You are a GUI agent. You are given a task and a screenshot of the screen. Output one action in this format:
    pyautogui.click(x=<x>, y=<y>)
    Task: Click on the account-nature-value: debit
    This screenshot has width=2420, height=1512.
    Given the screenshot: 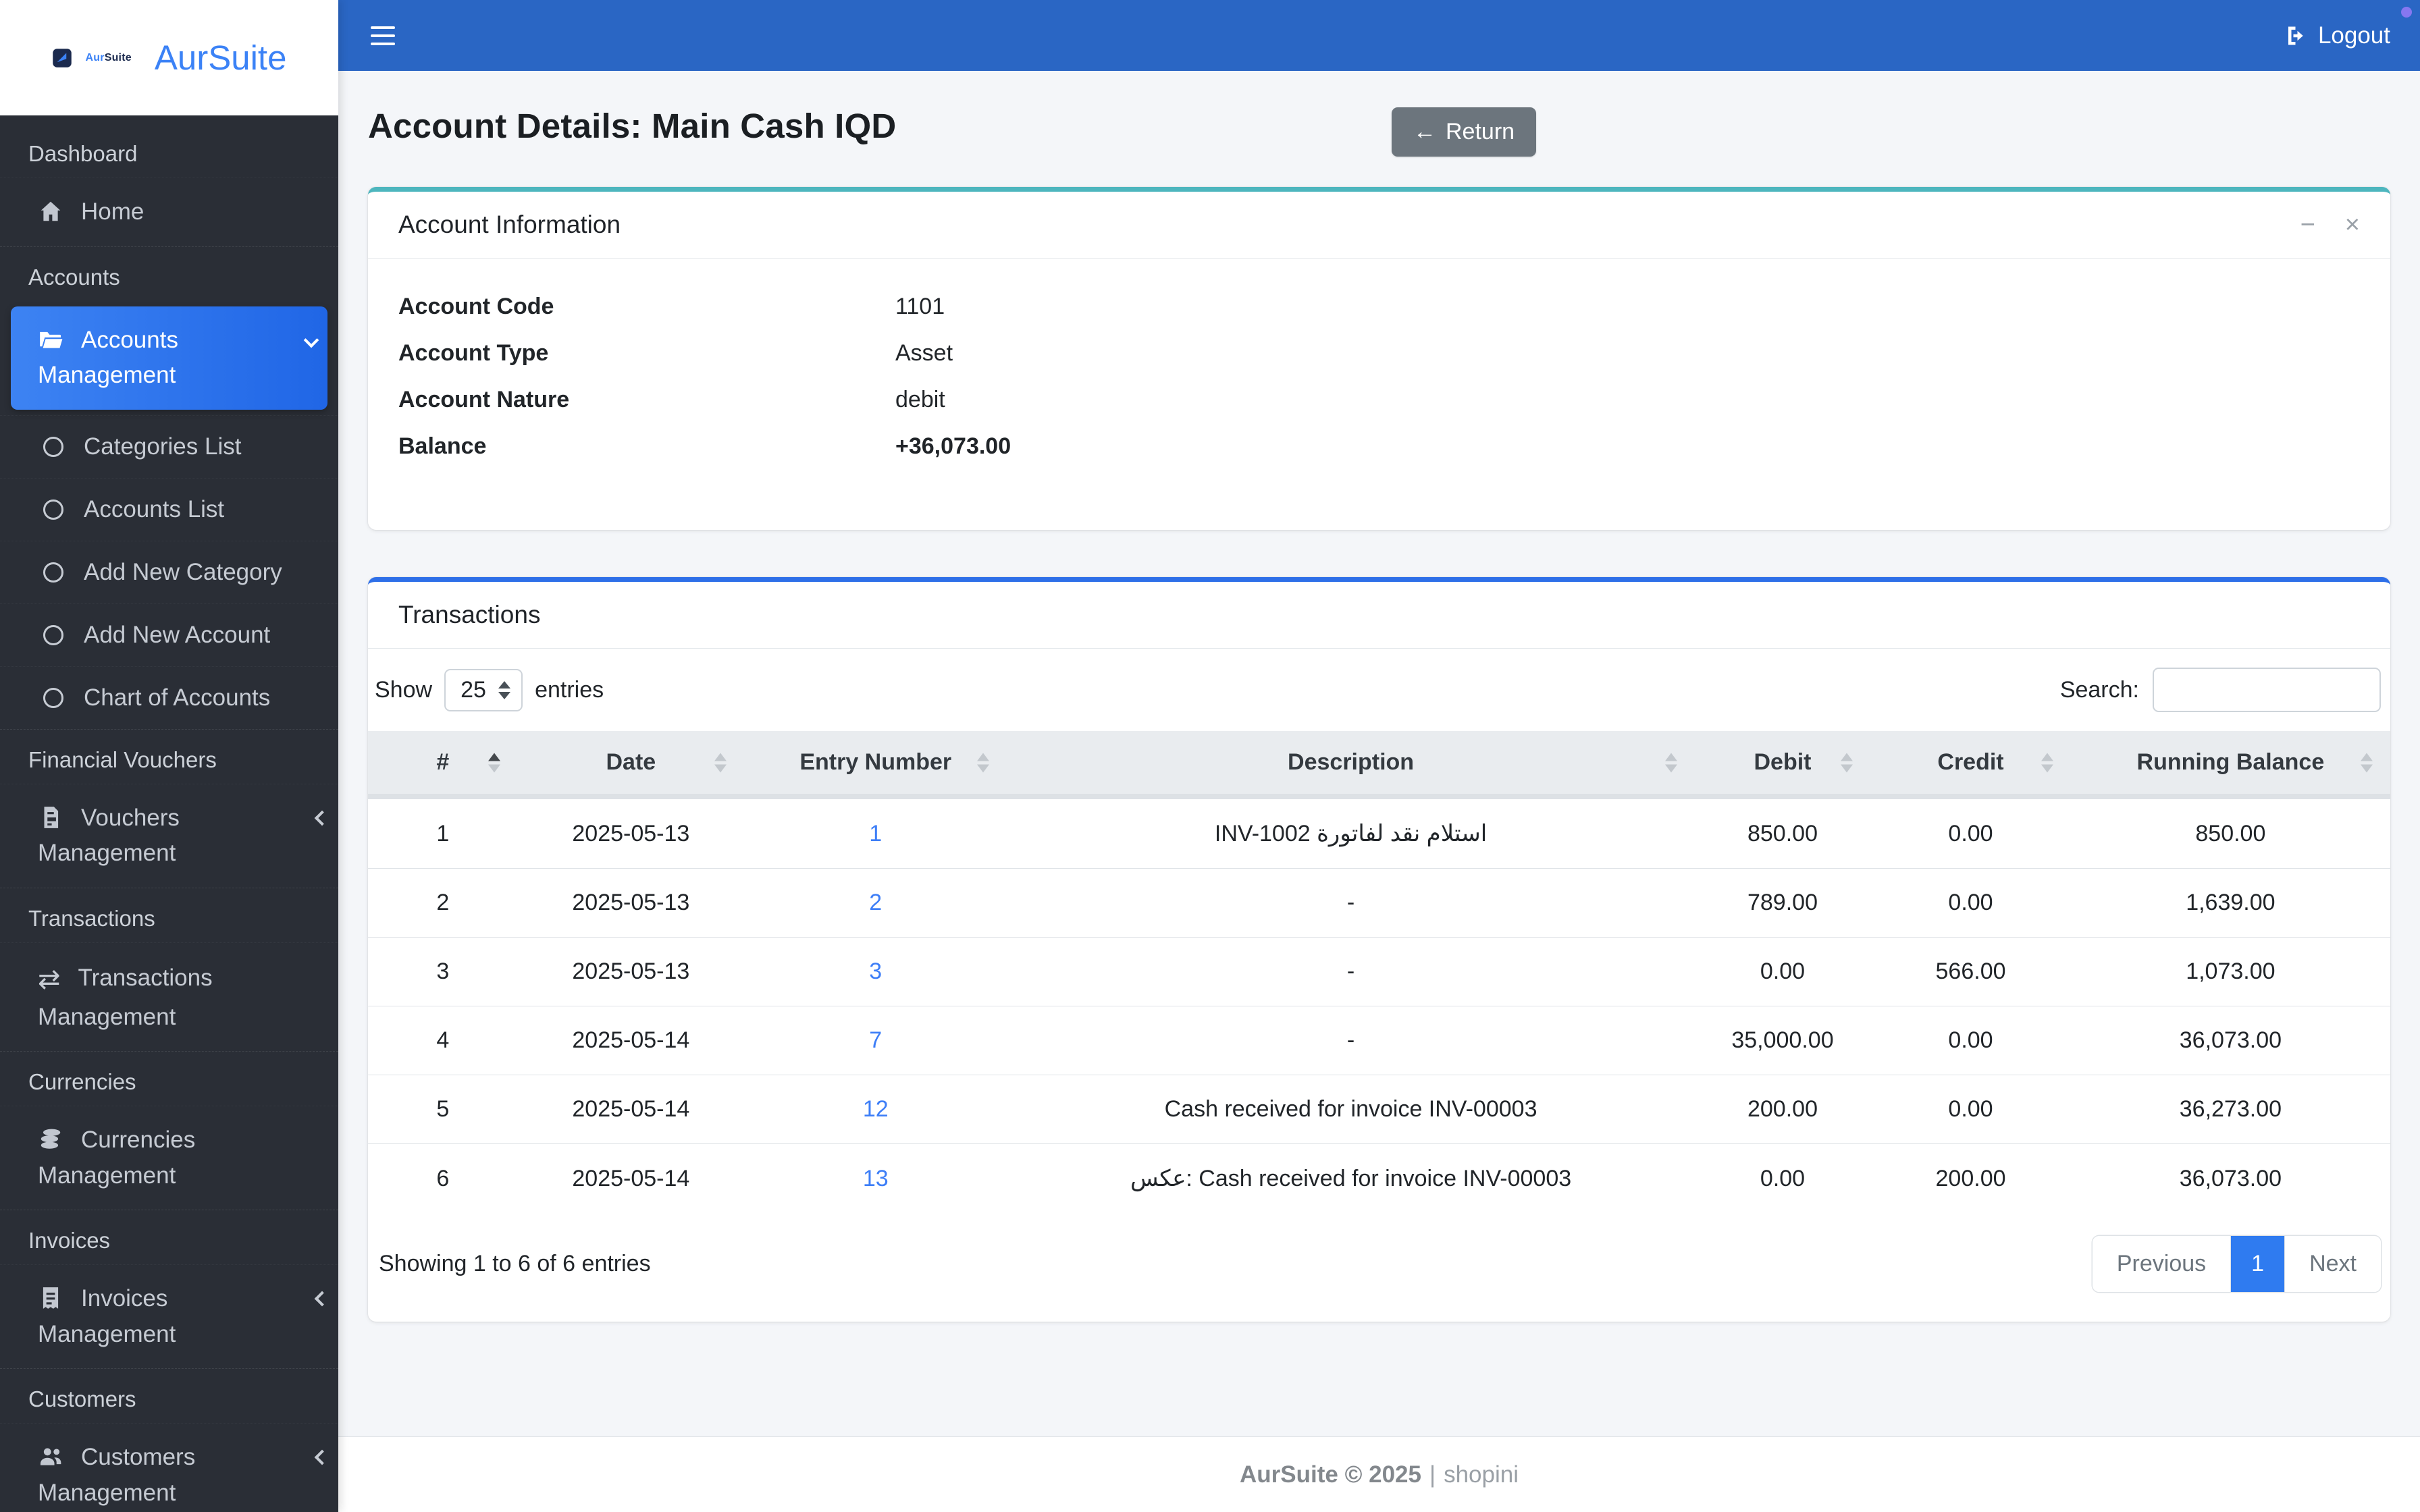 What is the action you would take?
    pyautogui.click(x=920, y=399)
    